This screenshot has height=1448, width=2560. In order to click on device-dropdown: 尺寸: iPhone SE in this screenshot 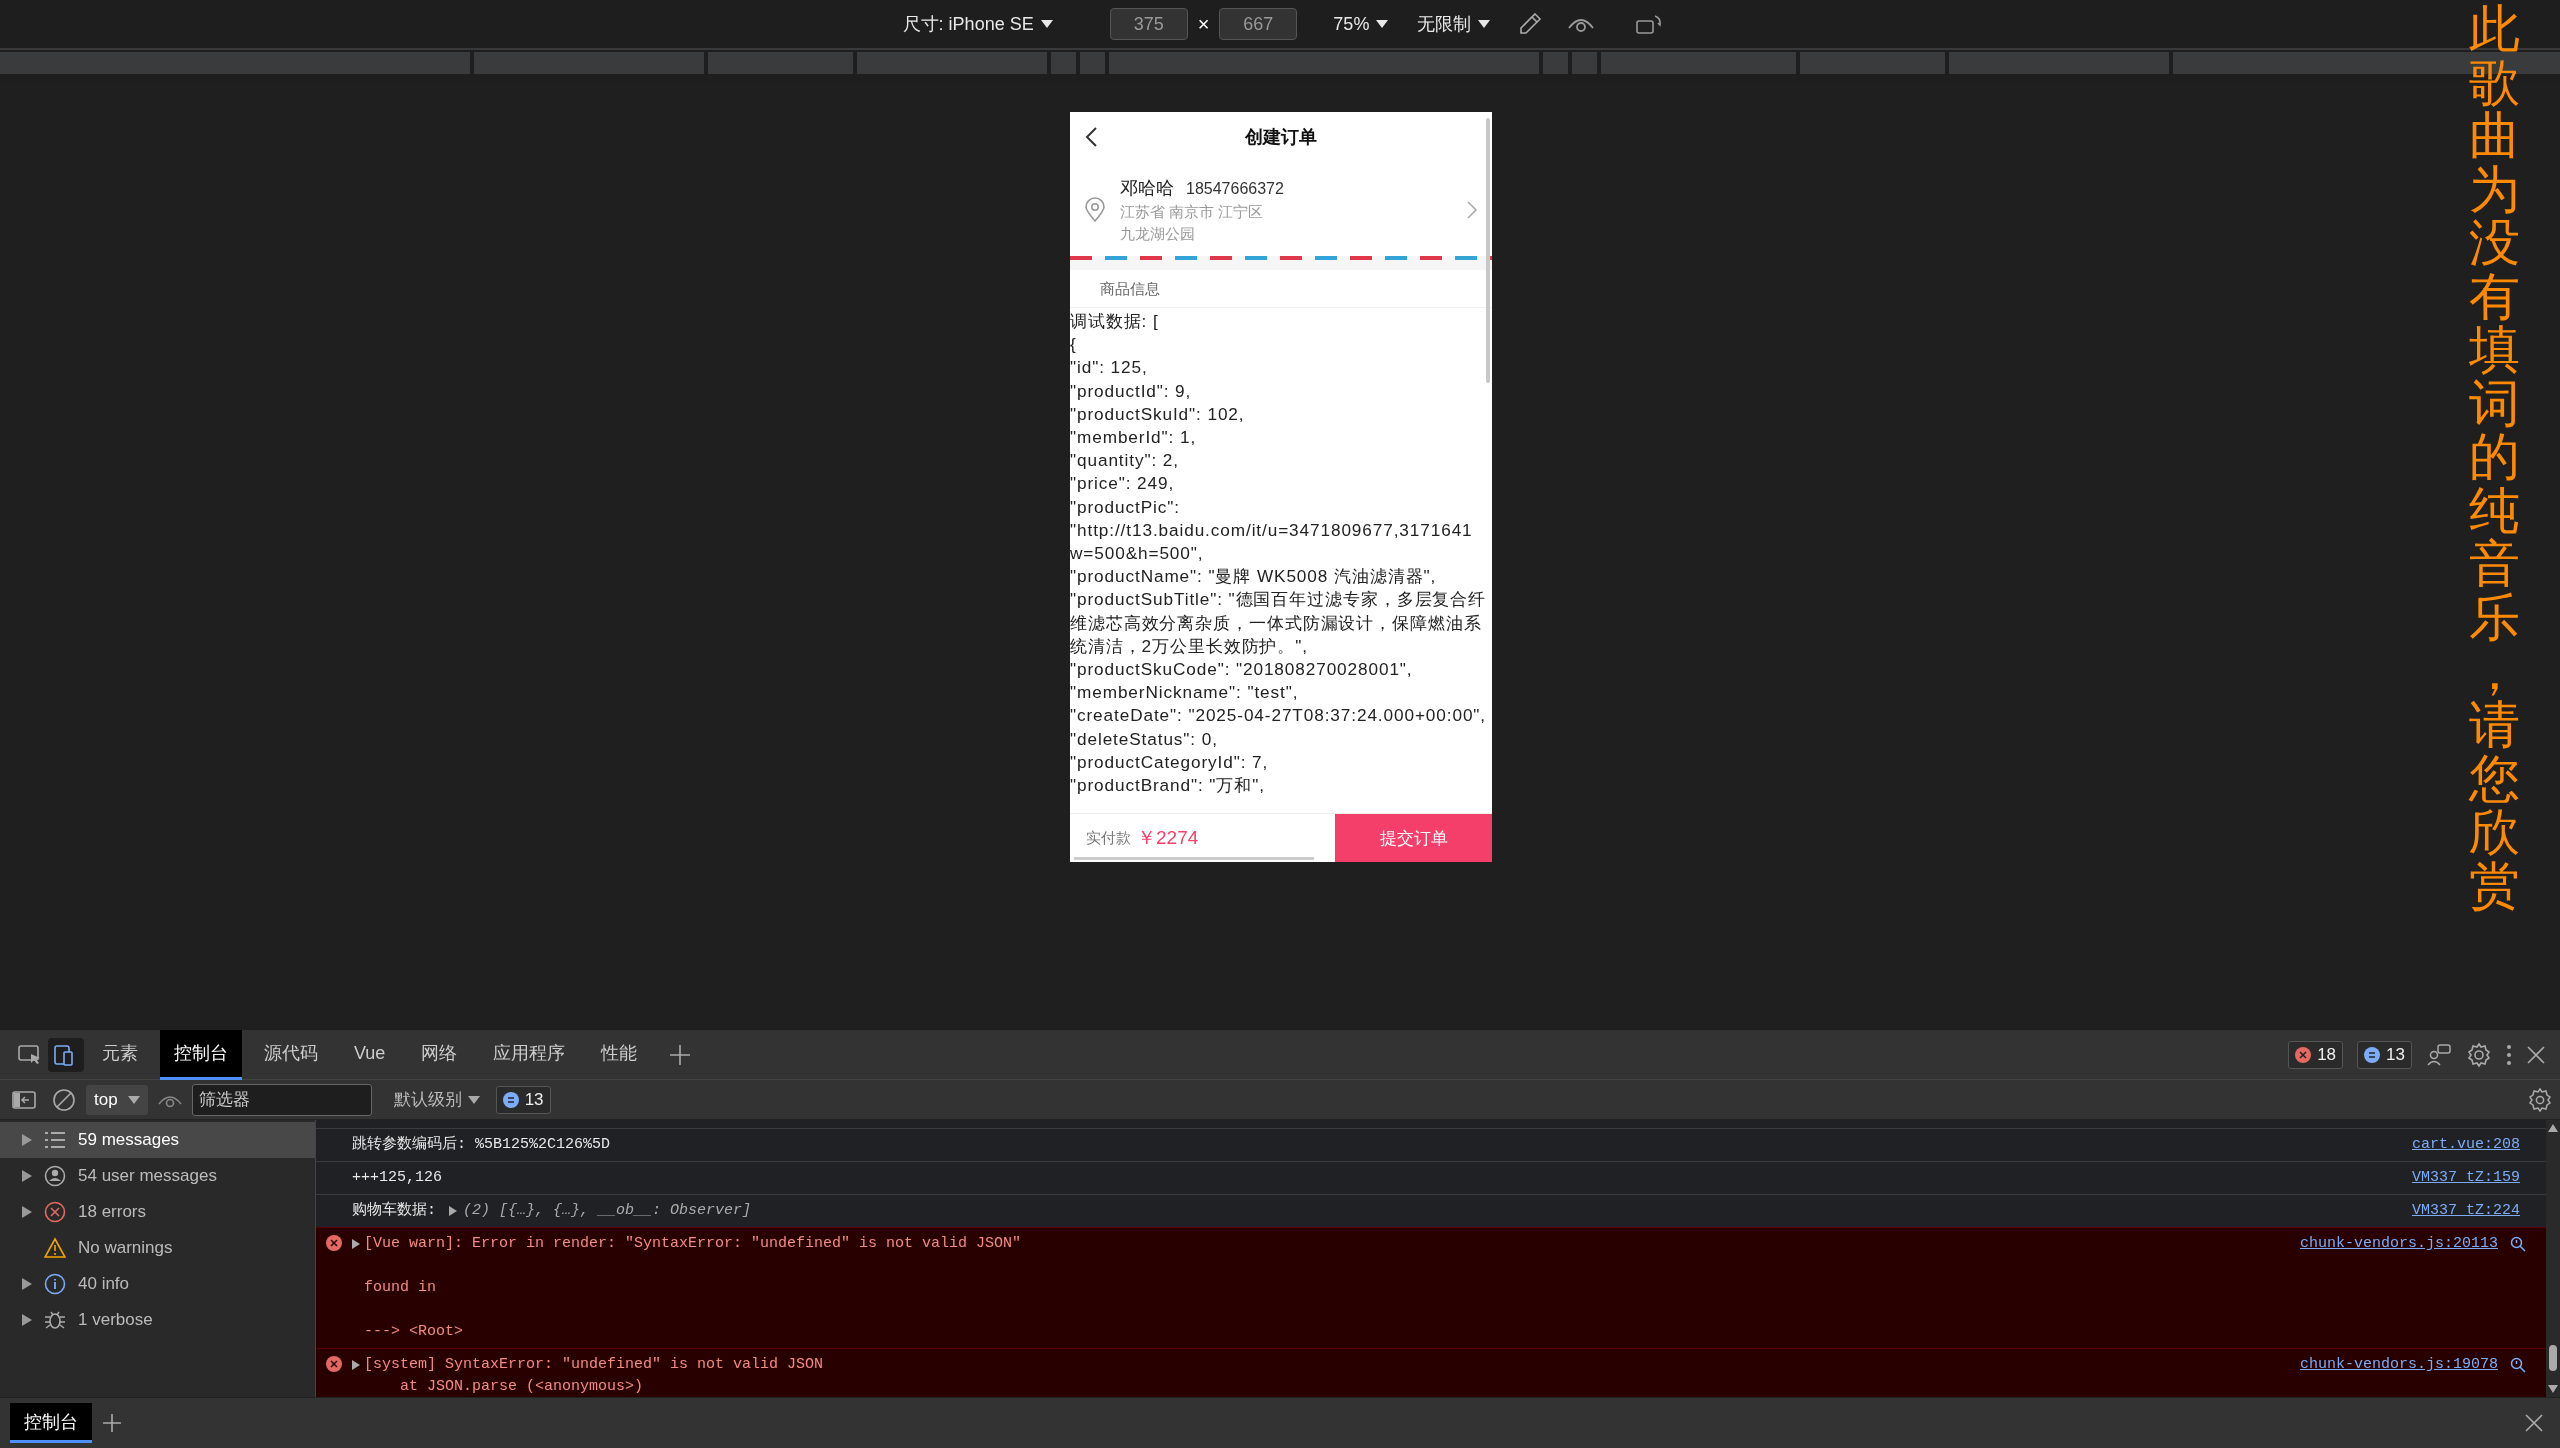, I will do `click(978, 24)`.